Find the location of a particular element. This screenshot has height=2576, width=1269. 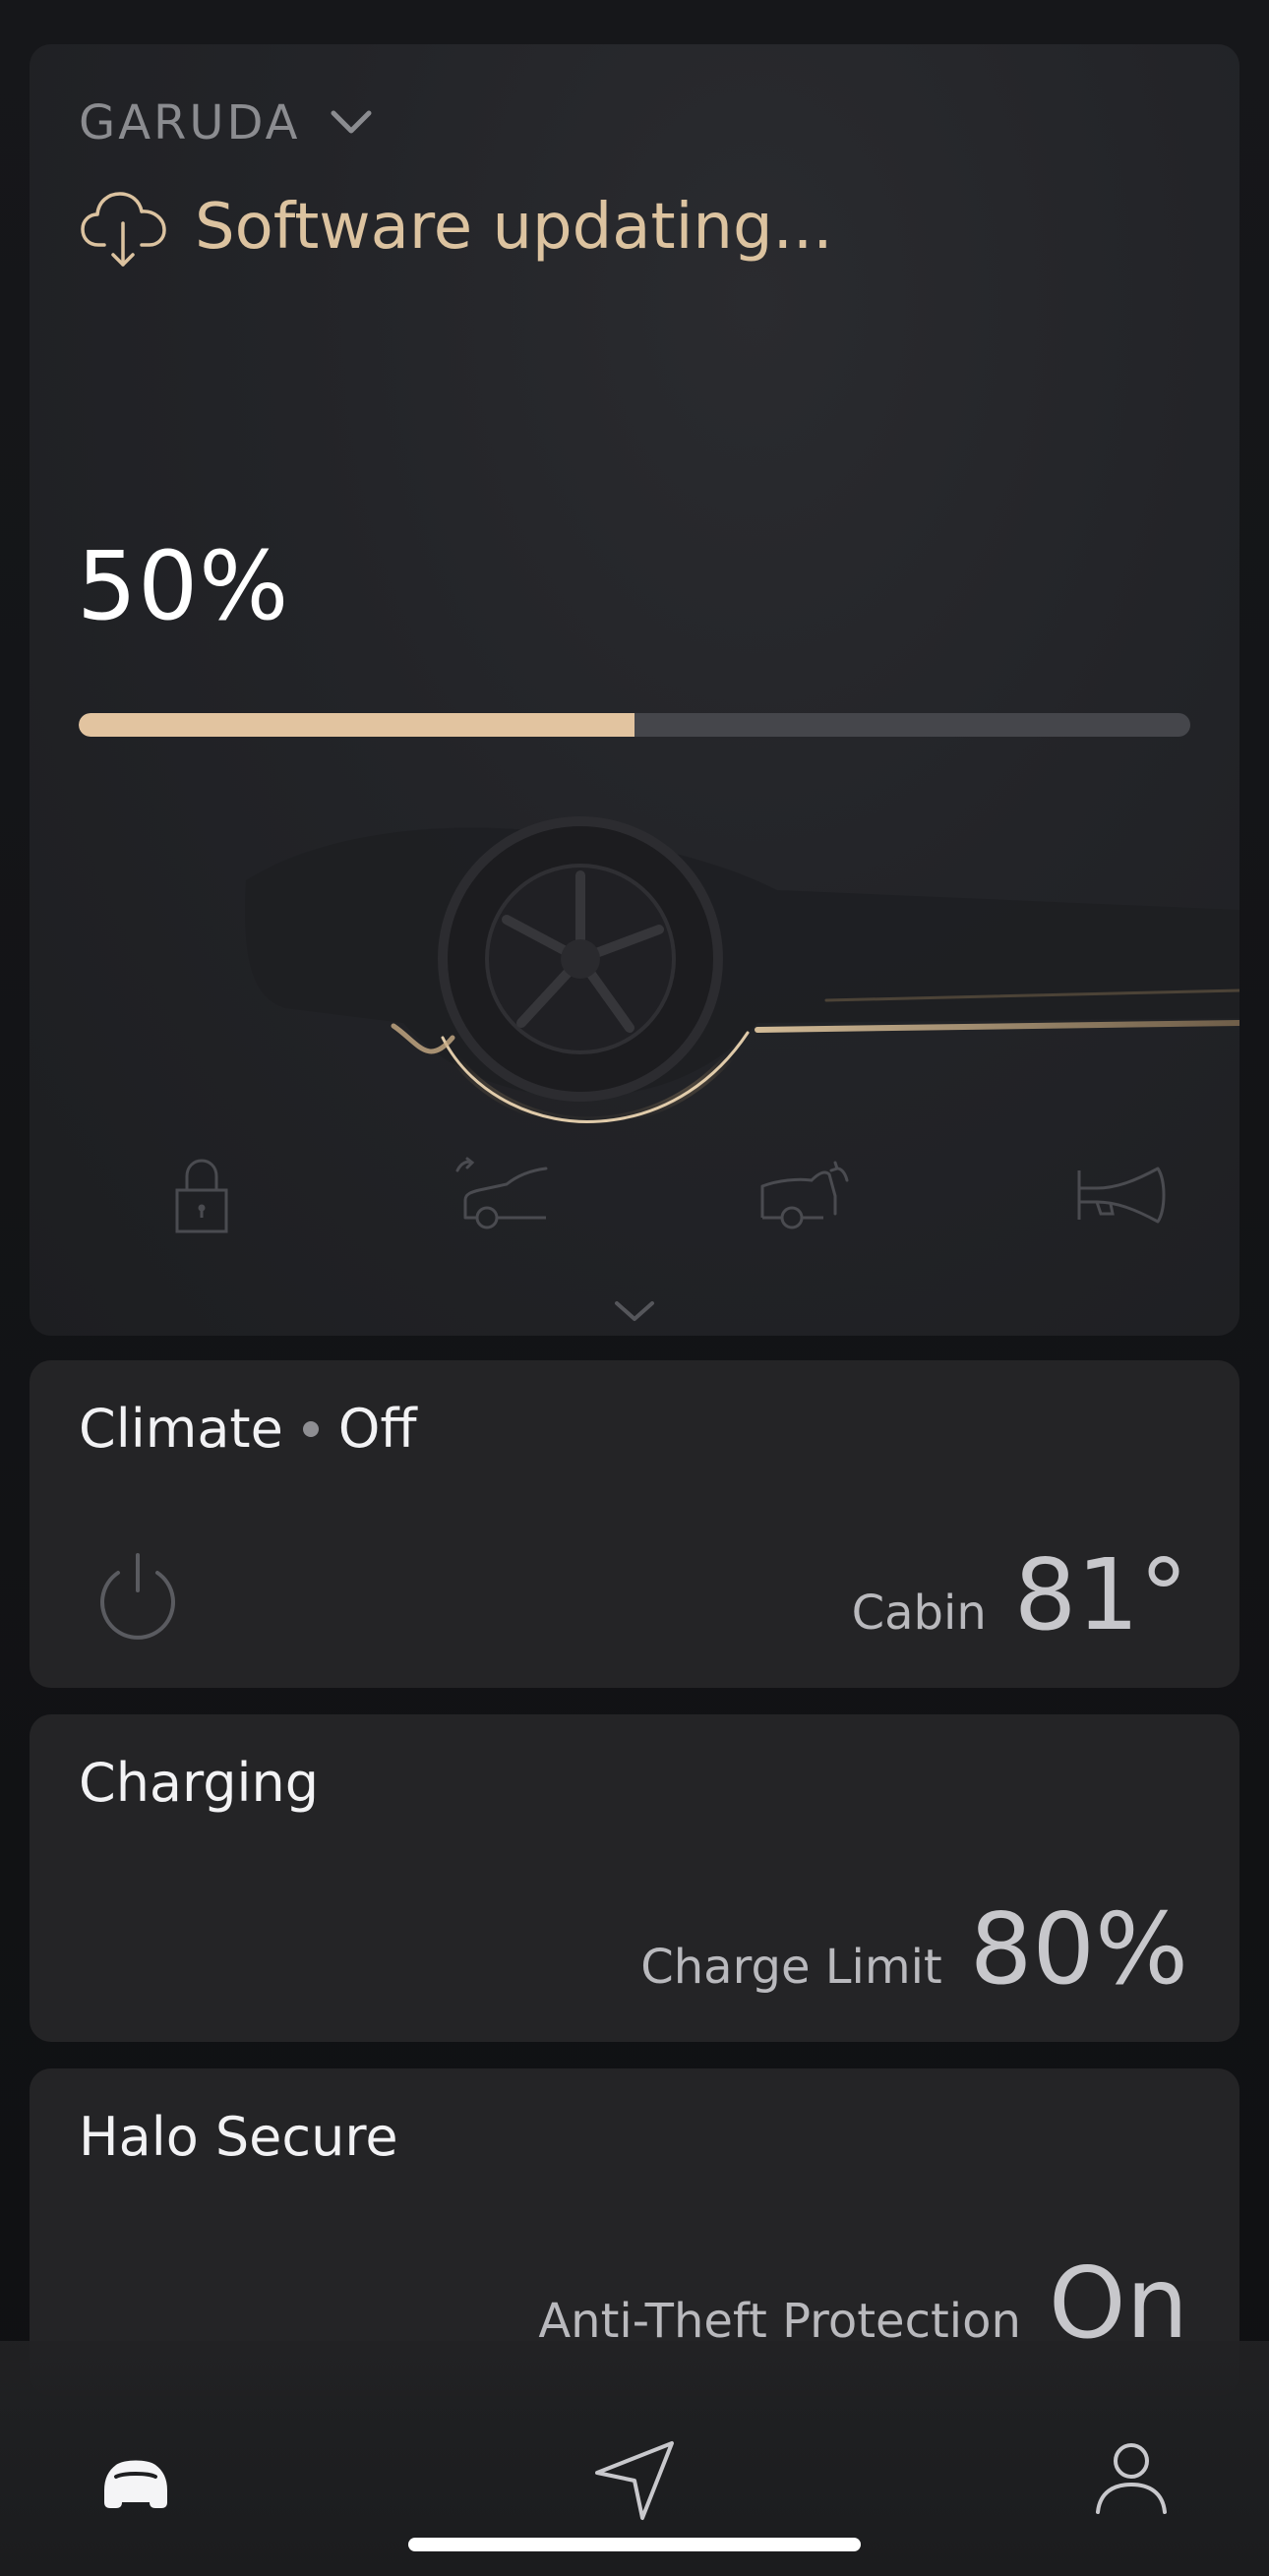

lock-button is located at coordinates (202, 1195).